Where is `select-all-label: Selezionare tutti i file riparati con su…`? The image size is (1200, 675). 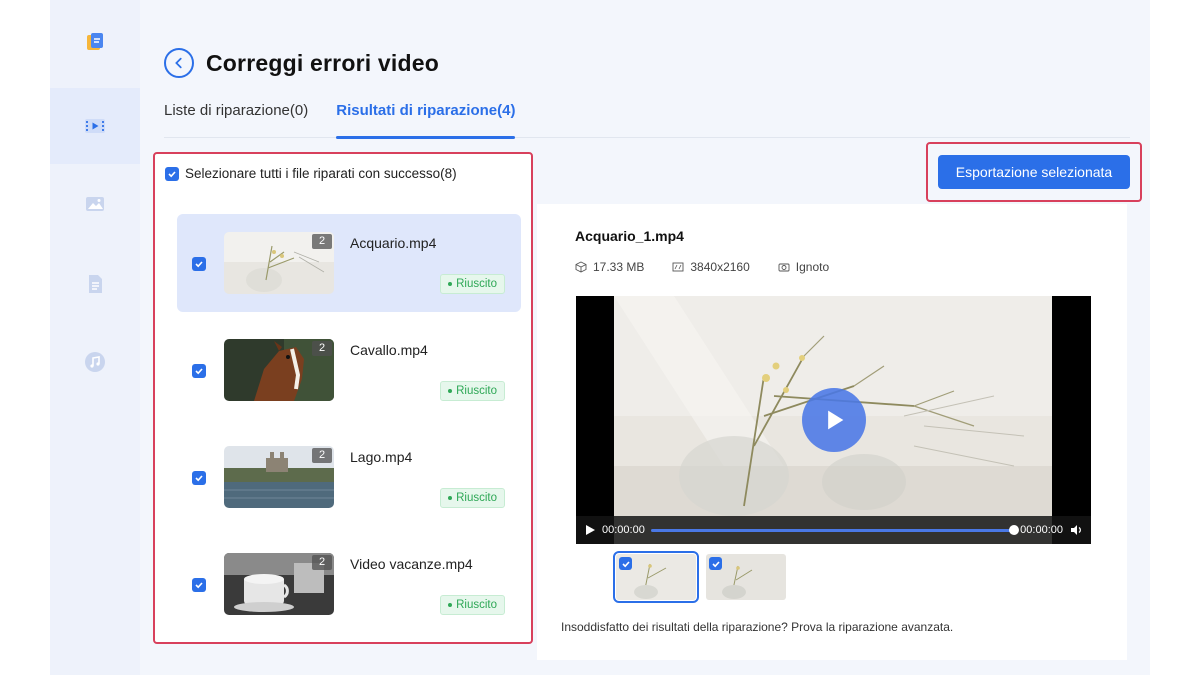
select-all-label: Selezionare tutti i file riparati con su… is located at coordinates (321, 173).